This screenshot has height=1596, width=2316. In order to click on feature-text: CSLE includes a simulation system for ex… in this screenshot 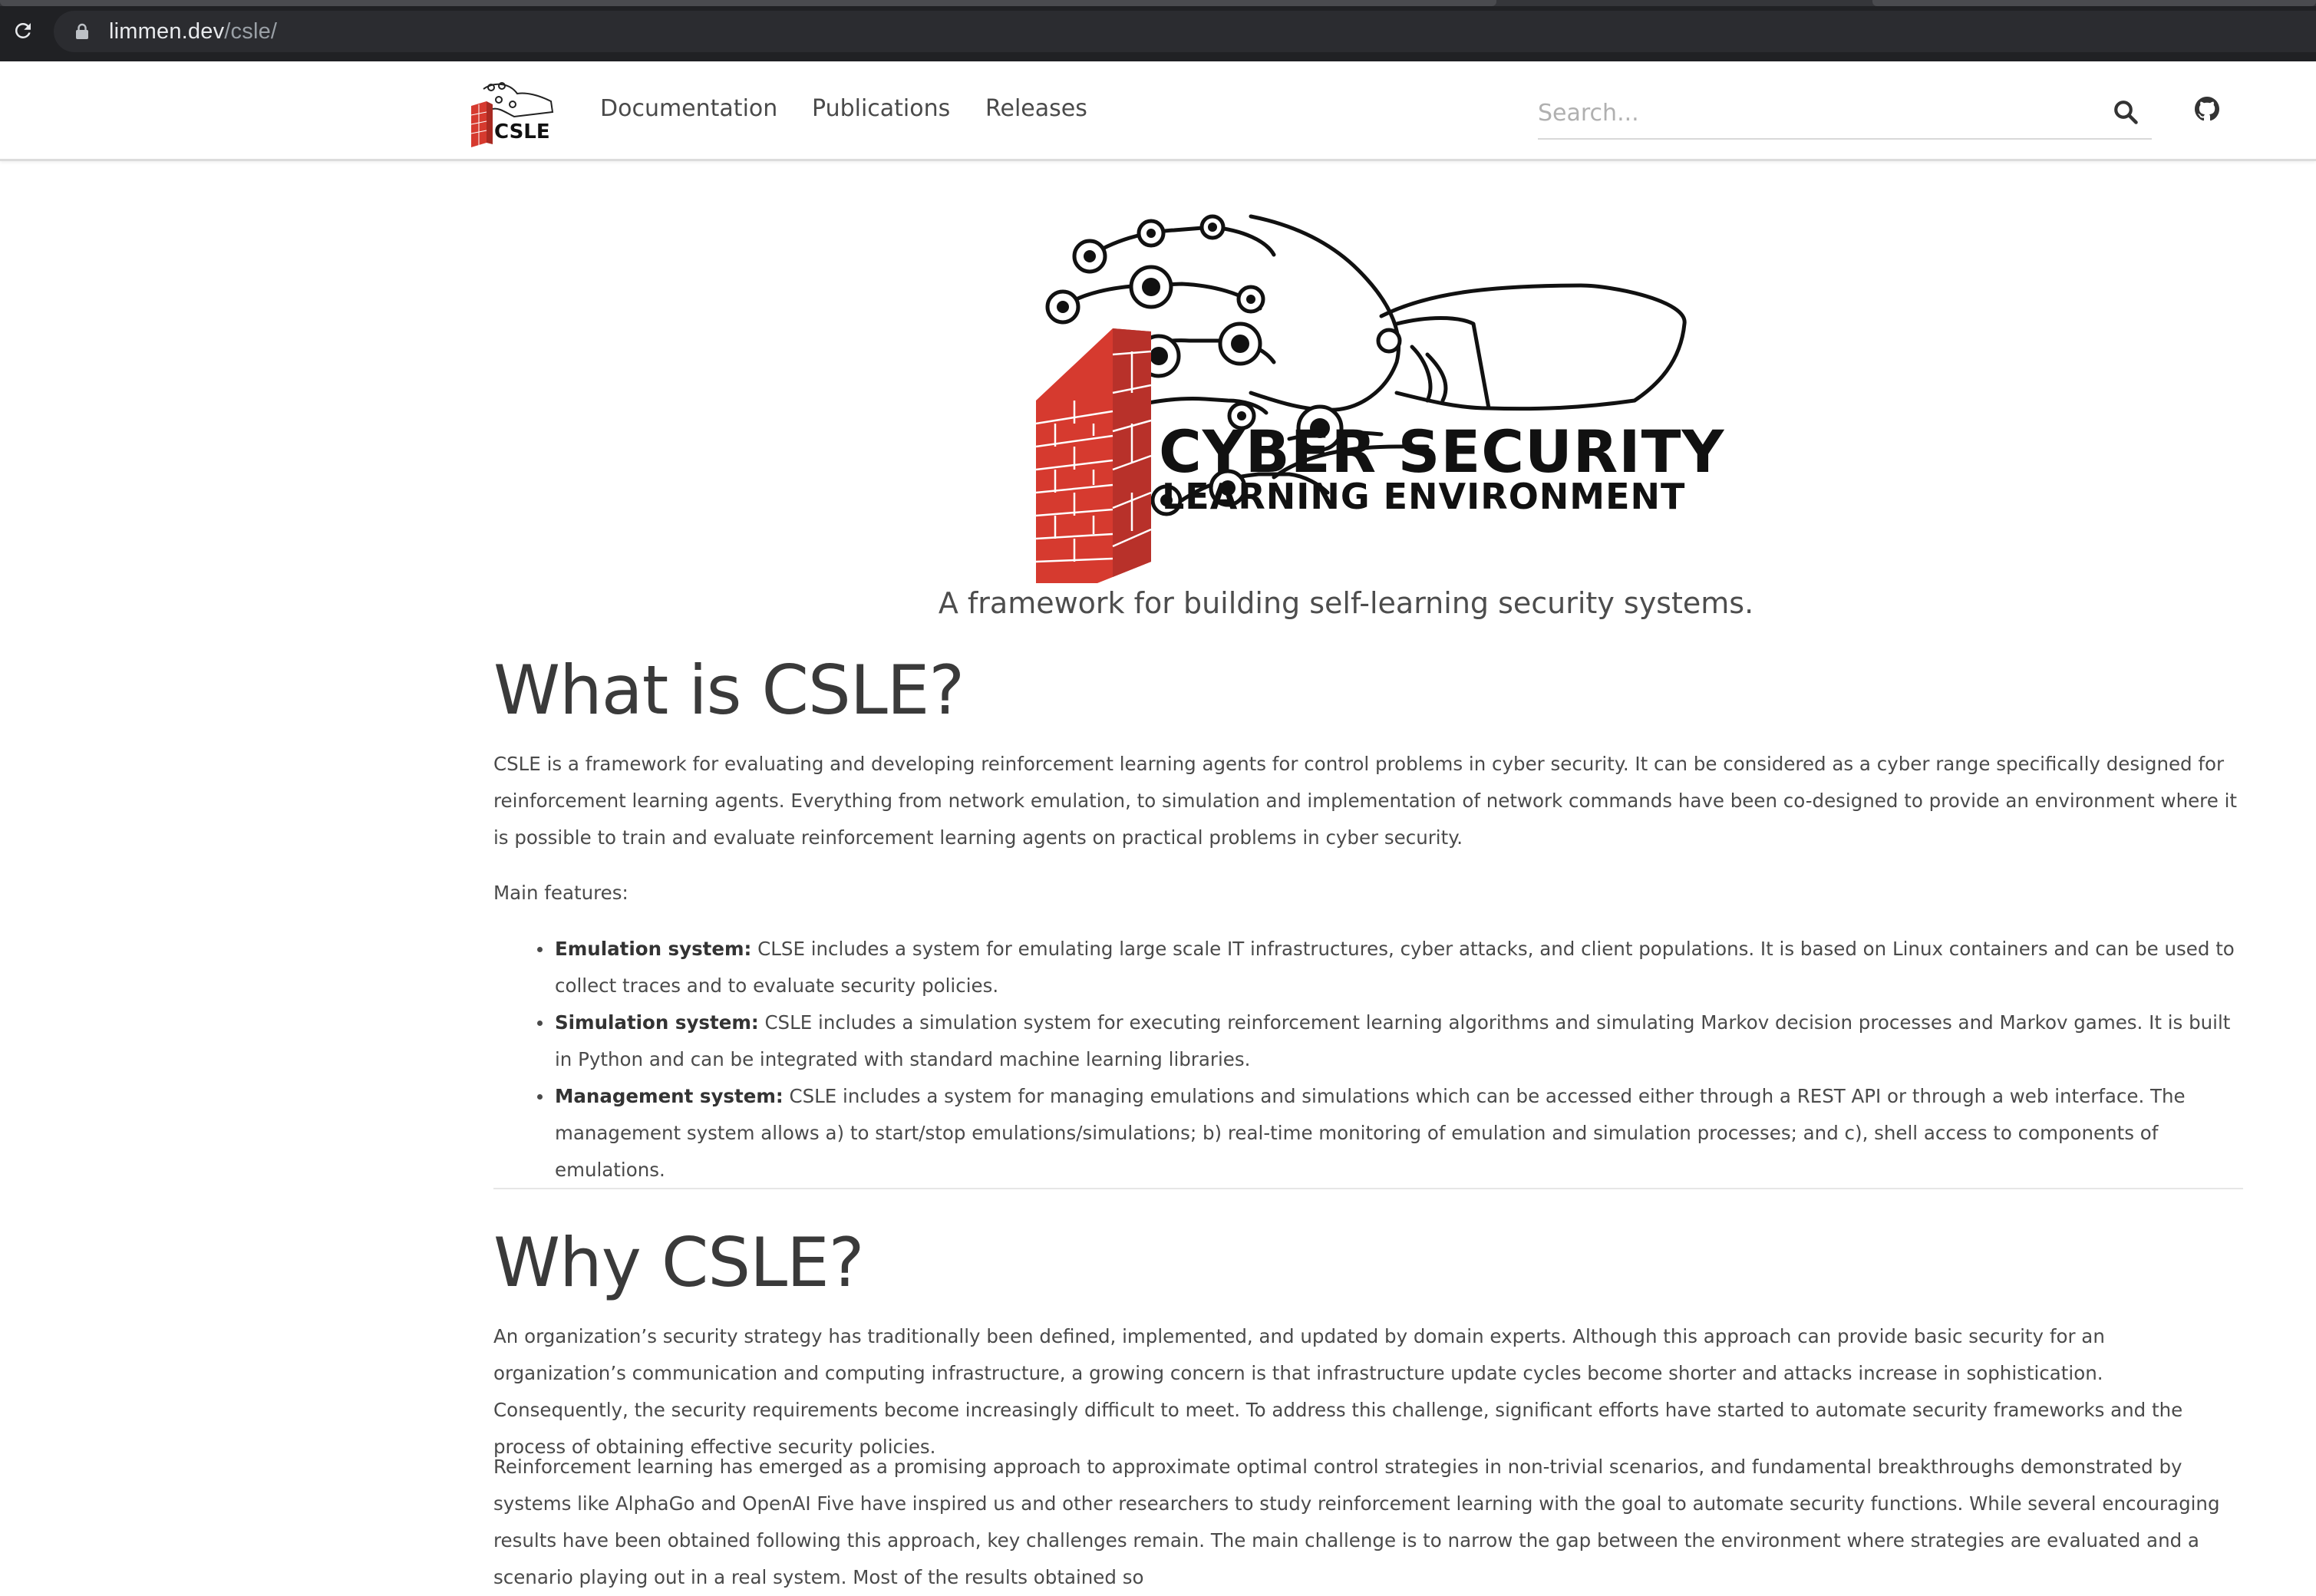, I will do `click(1393, 1040)`.